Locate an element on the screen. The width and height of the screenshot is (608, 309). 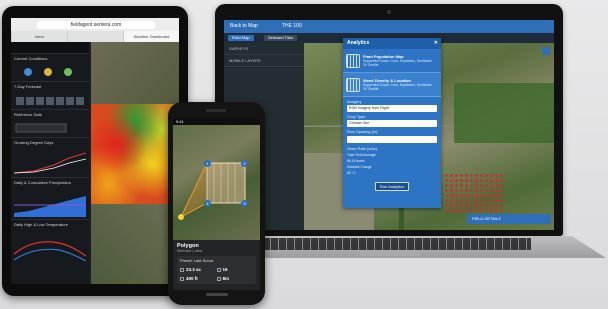
field-details-bar: FIELD DETAILS is located at coordinates (509, 219).